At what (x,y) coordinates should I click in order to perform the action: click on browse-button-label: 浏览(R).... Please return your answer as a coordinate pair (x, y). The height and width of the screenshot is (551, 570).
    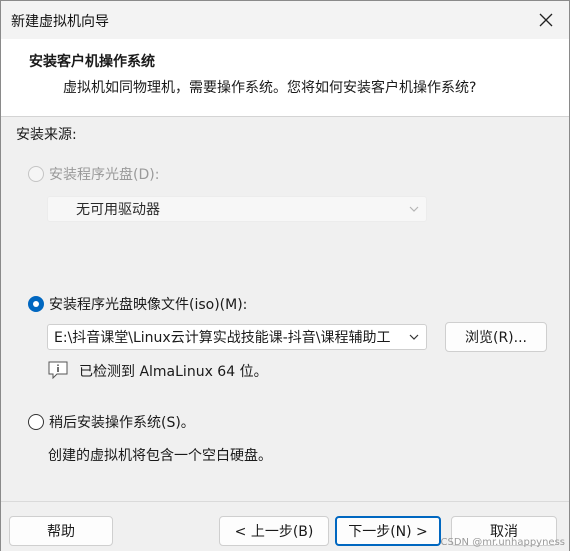
    Looking at the image, I should click on (495, 338).